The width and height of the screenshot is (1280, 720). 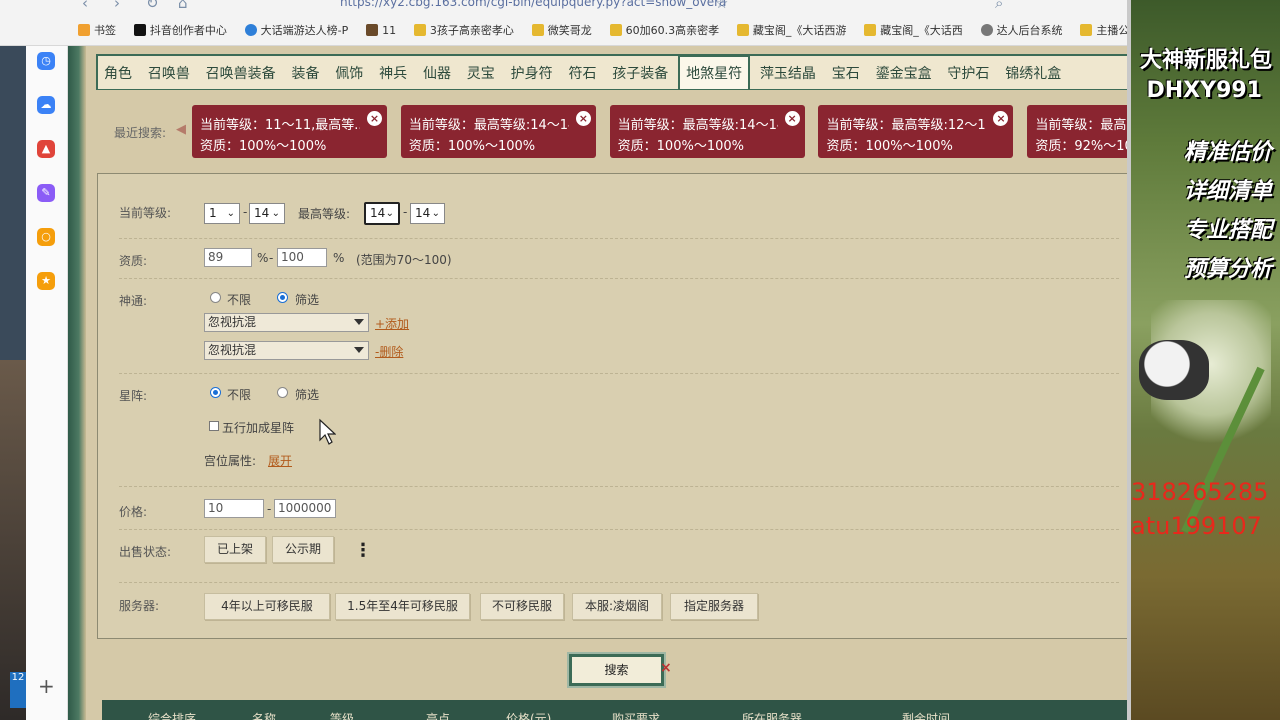 I want to click on expand-link: 展开, so click(x=280, y=460).